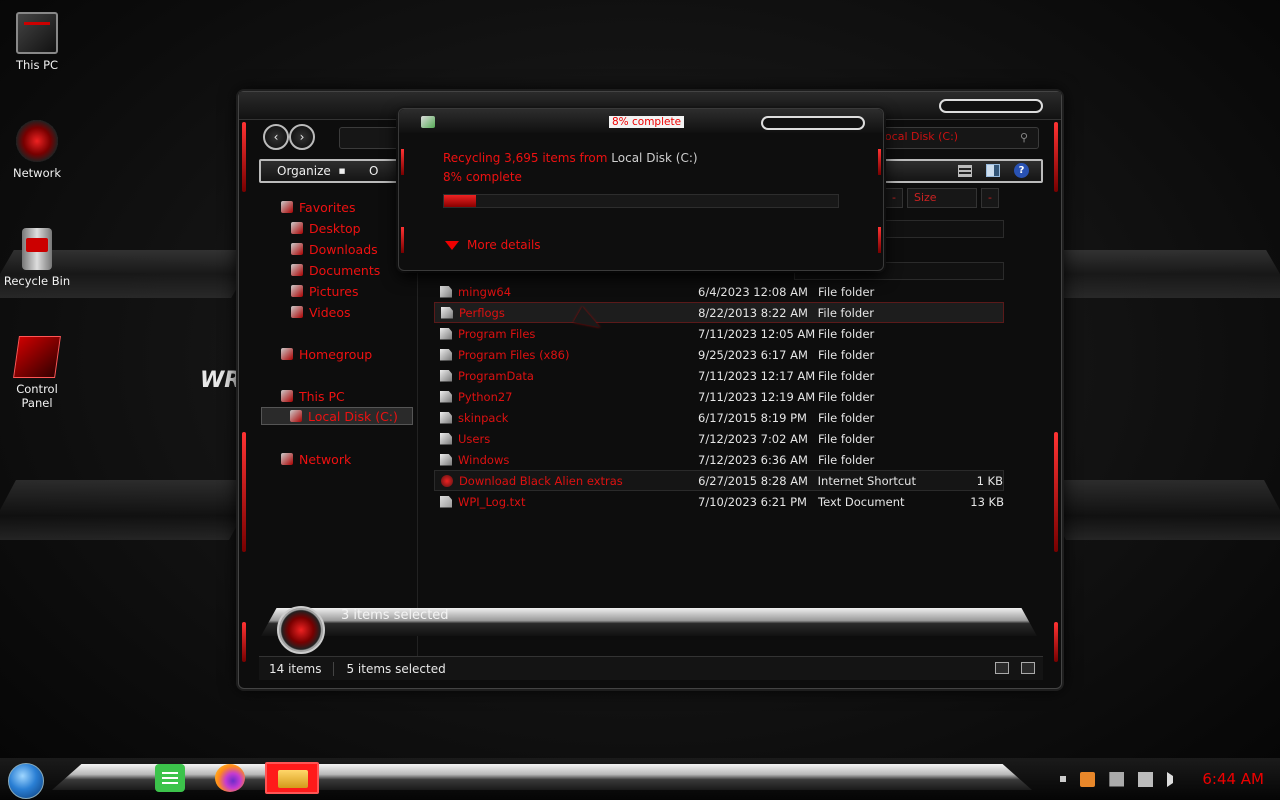  Describe the element at coordinates (474, 438) in the screenshot. I see `file-name: Users` at that location.